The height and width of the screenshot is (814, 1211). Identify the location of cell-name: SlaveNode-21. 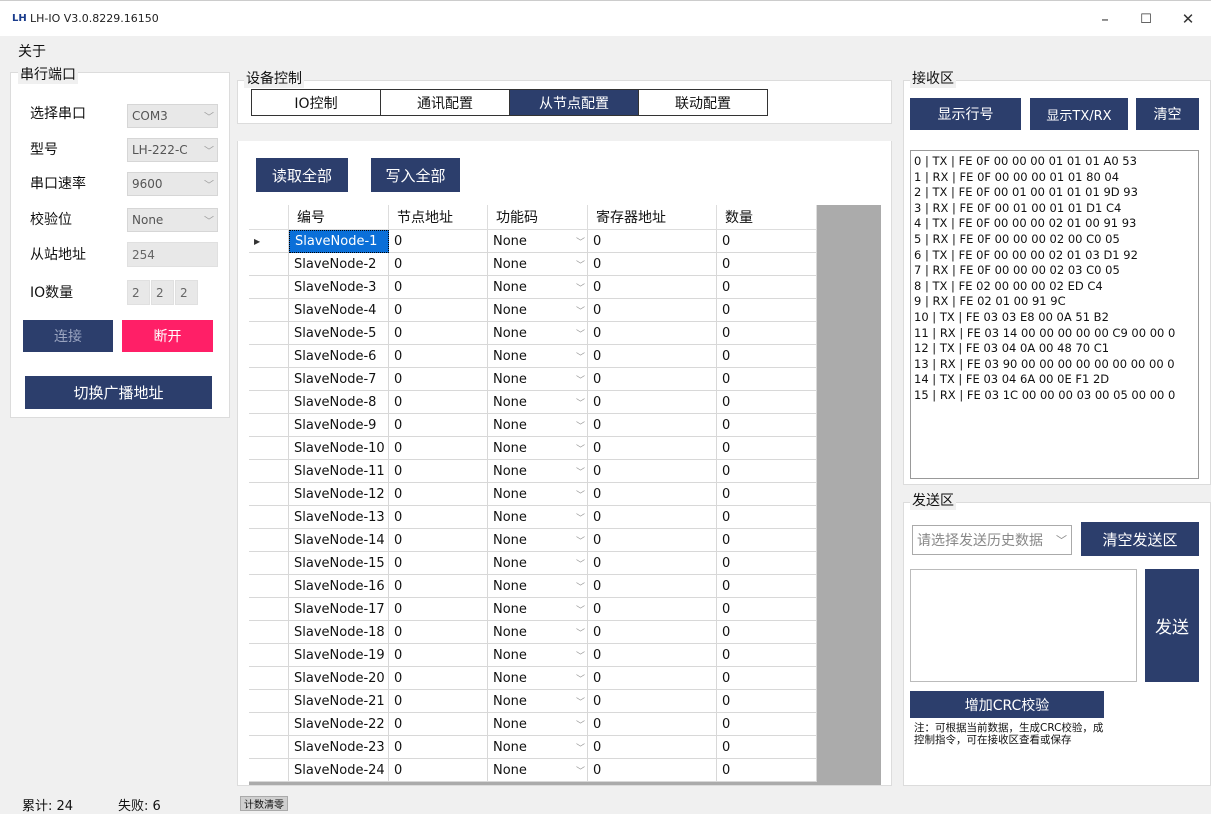
(339, 701).